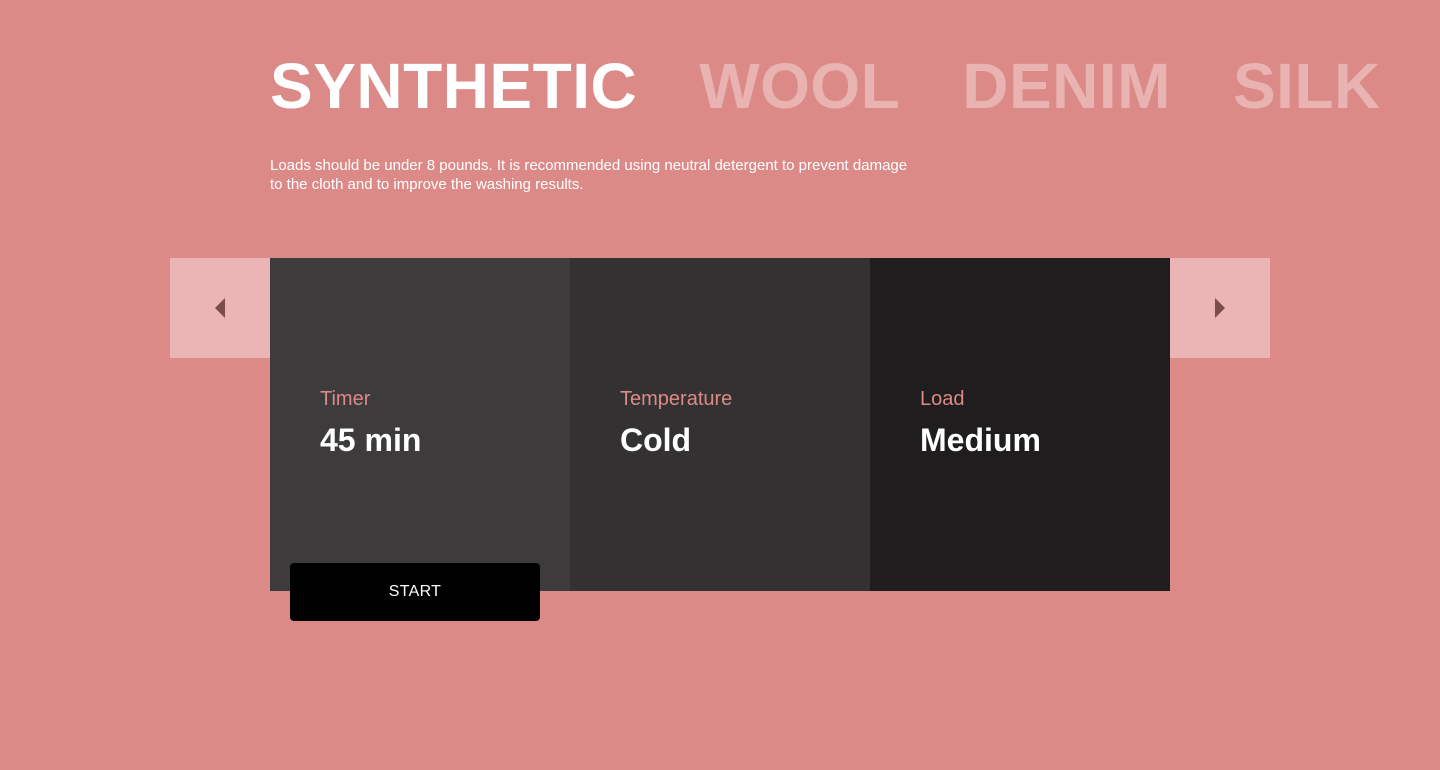 This screenshot has width=1440, height=770. Describe the element at coordinates (371, 440) in the screenshot. I see `timer-value: 45 min` at that location.